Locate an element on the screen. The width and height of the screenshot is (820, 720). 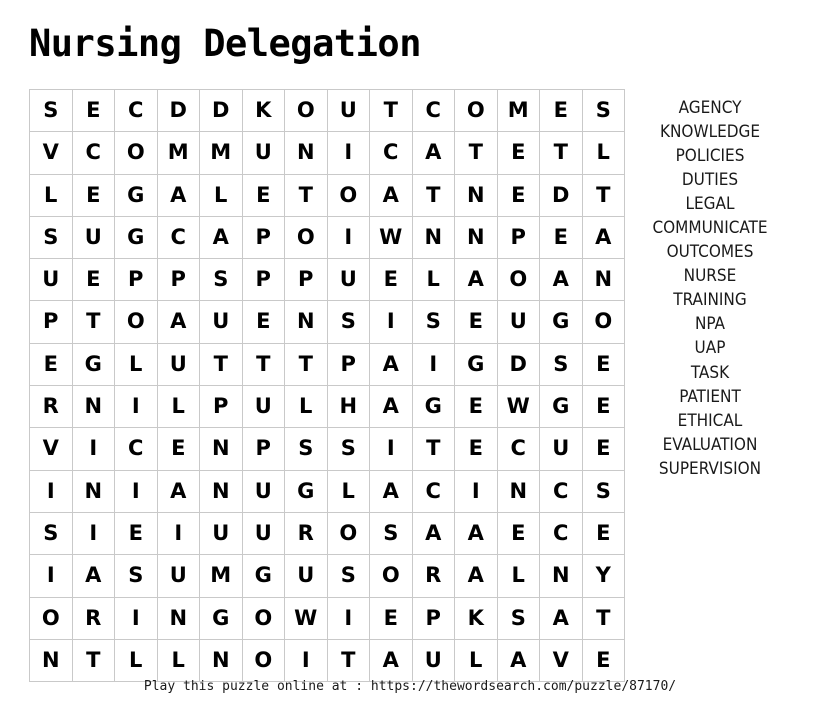
word-list-item: NURSE is located at coordinates (710, 276).